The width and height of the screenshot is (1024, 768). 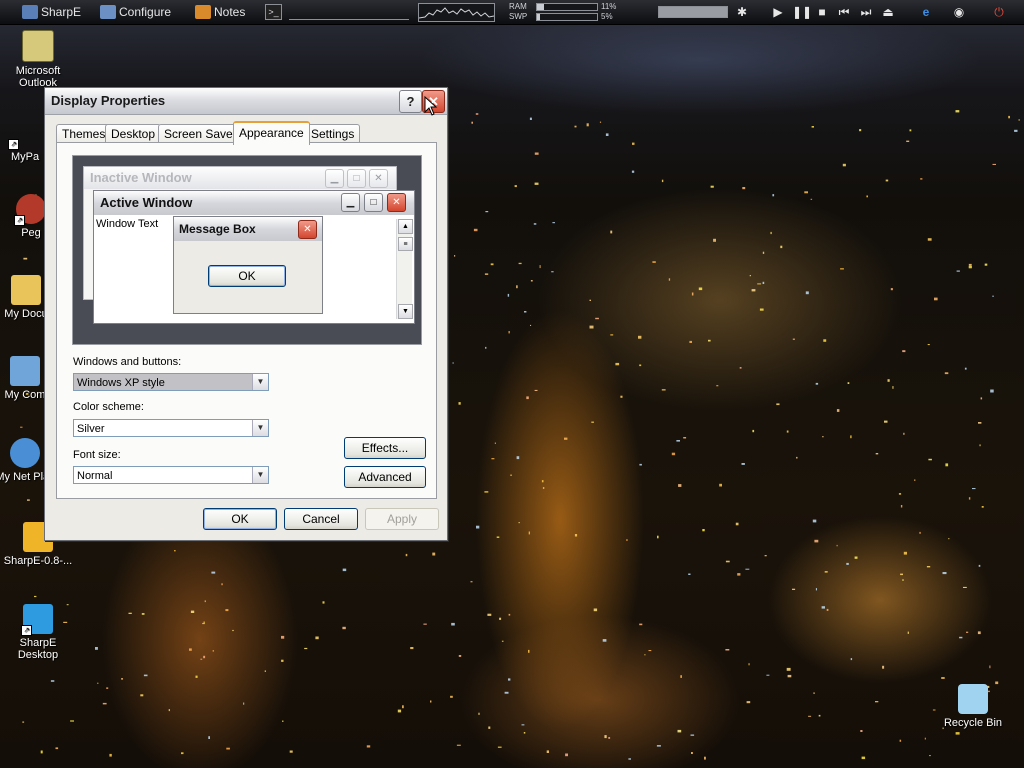 I want to click on desktop-icon-label: MyPa, so click(x=25, y=157).